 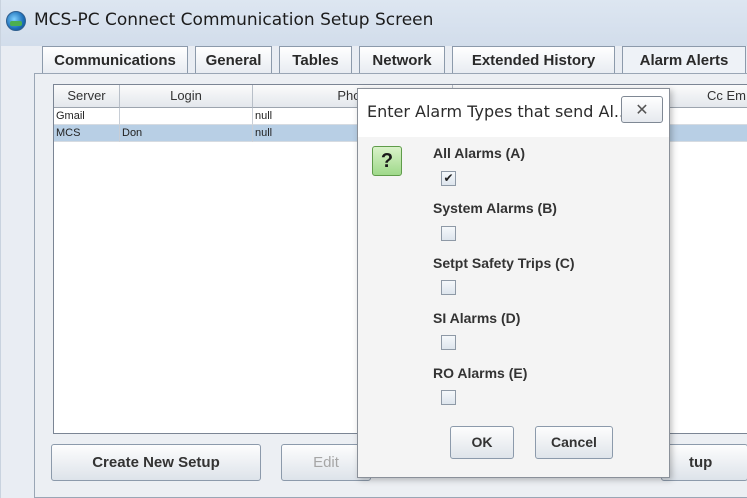 I want to click on ok-button: OK, so click(x=482, y=442).